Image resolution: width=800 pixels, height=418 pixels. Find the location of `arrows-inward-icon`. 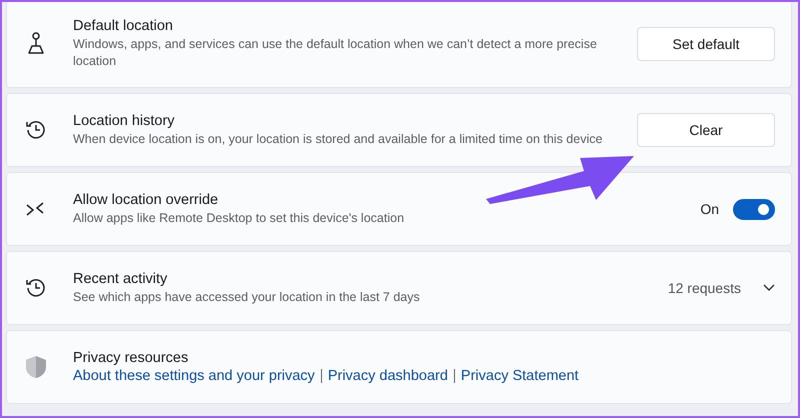

arrows-inward-icon is located at coordinates (35, 209).